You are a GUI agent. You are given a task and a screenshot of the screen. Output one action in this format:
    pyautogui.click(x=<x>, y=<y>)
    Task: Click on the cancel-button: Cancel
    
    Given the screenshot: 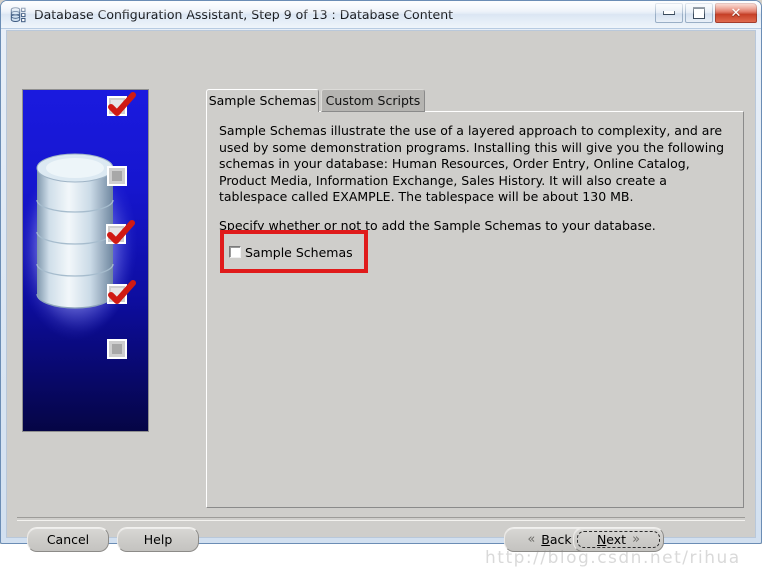 What is the action you would take?
    pyautogui.click(x=68, y=539)
    